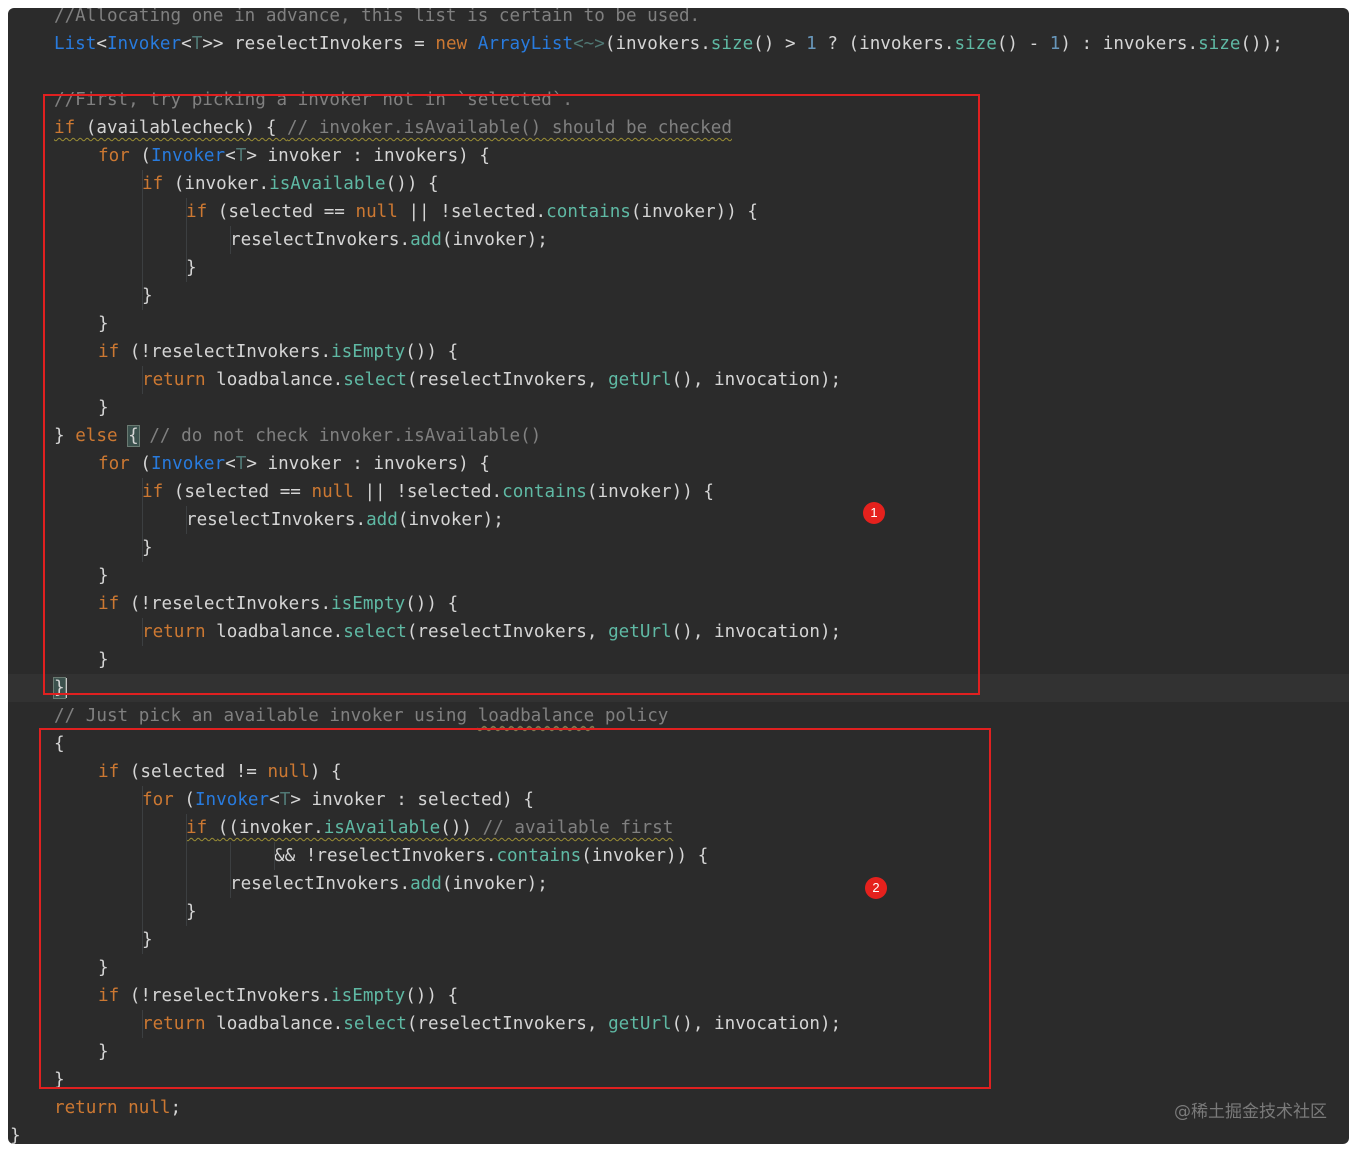 This screenshot has width=1357, height=1153. I want to click on badge-2: 2, so click(876, 888).